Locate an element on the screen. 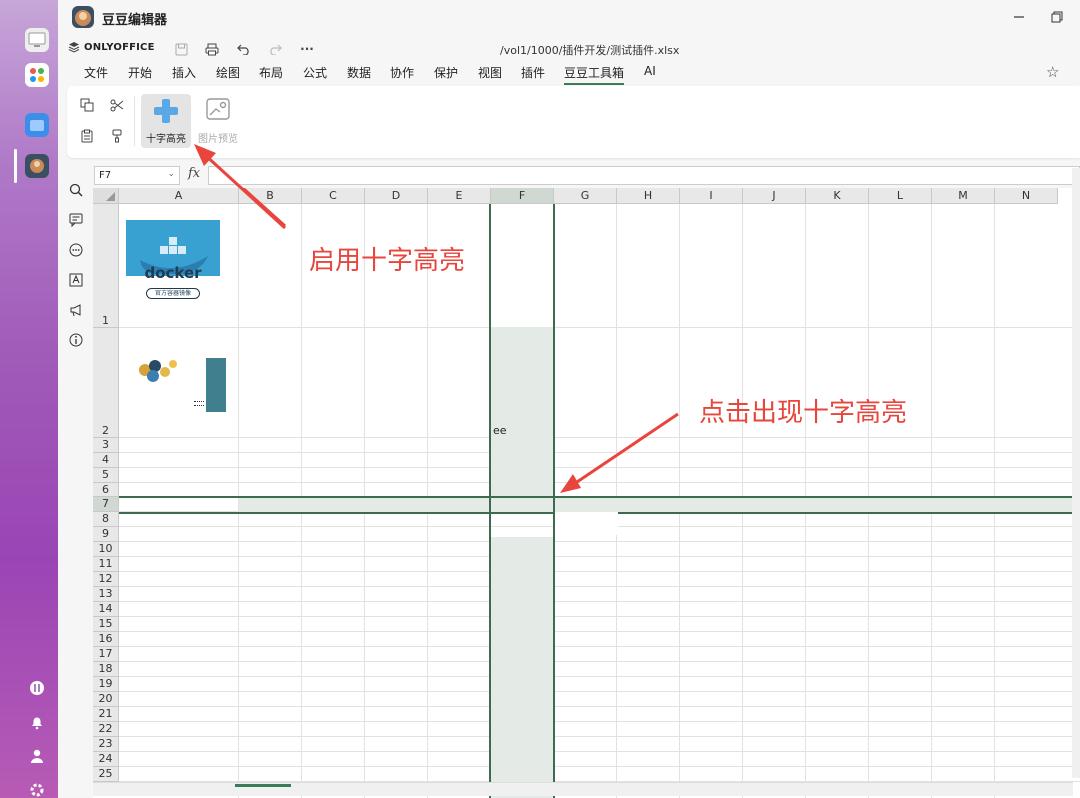  left-toolbar is located at coordinates (76, 479).